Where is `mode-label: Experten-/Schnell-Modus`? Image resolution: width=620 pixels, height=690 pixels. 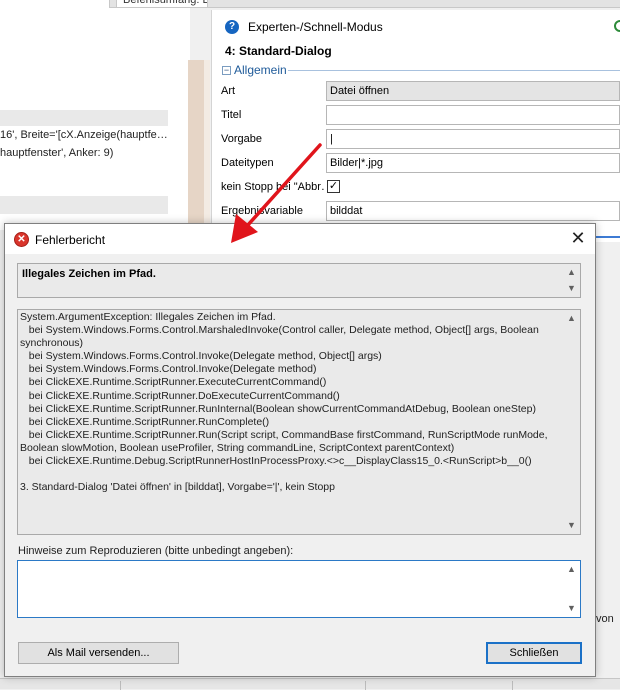 mode-label: Experten-/Schnell-Modus is located at coordinates (315, 27).